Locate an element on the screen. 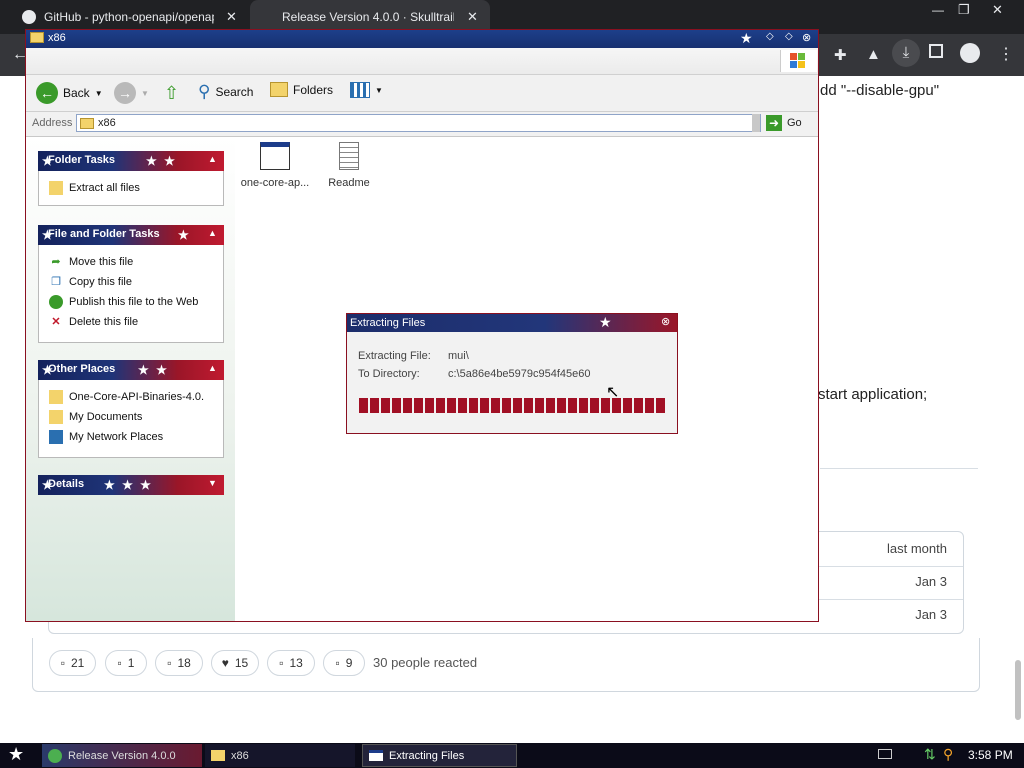 This screenshot has height=768, width=1024. folders-label: Folders is located at coordinates (313, 89).